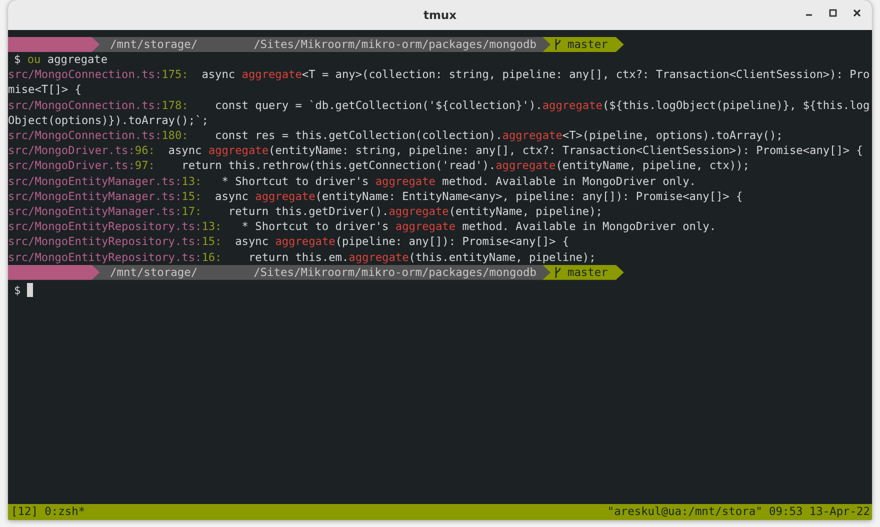  I want to click on search-result-line: src/MongoDriver.ts:97: return this.rethrow(this.getConnection('read').aggregate(entityName, pipeline, ctx));, so click(379, 166).